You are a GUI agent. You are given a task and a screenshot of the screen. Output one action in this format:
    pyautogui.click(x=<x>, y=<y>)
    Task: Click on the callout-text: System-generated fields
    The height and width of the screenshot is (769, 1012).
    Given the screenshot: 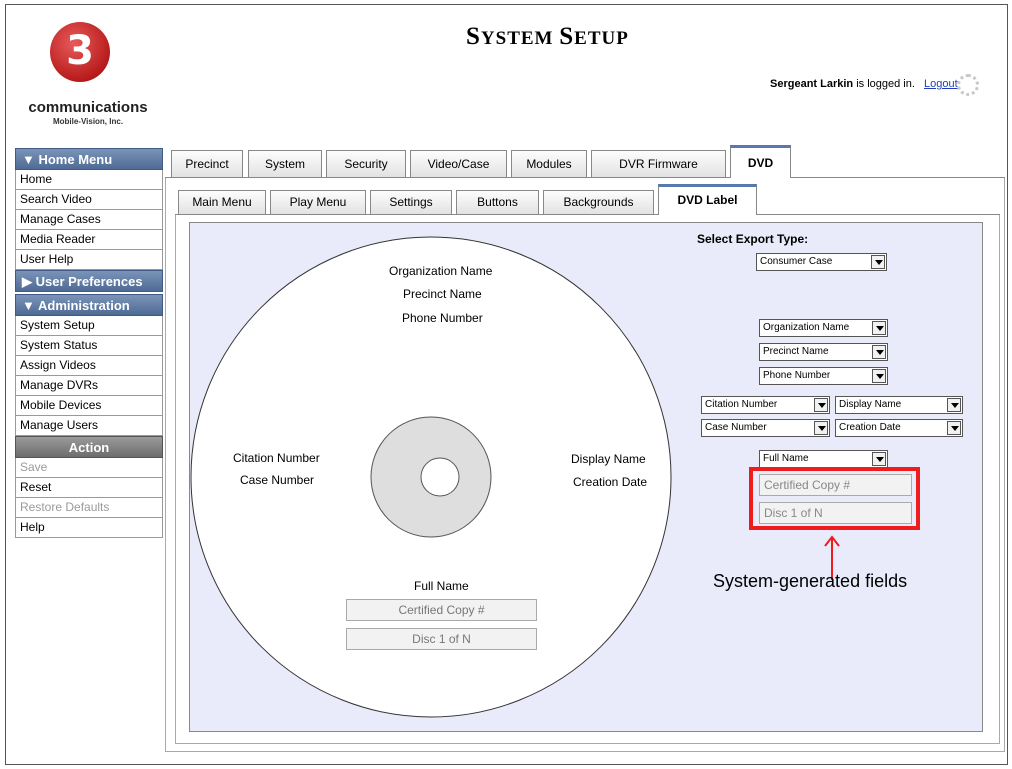 What is the action you would take?
    pyautogui.click(x=810, y=581)
    